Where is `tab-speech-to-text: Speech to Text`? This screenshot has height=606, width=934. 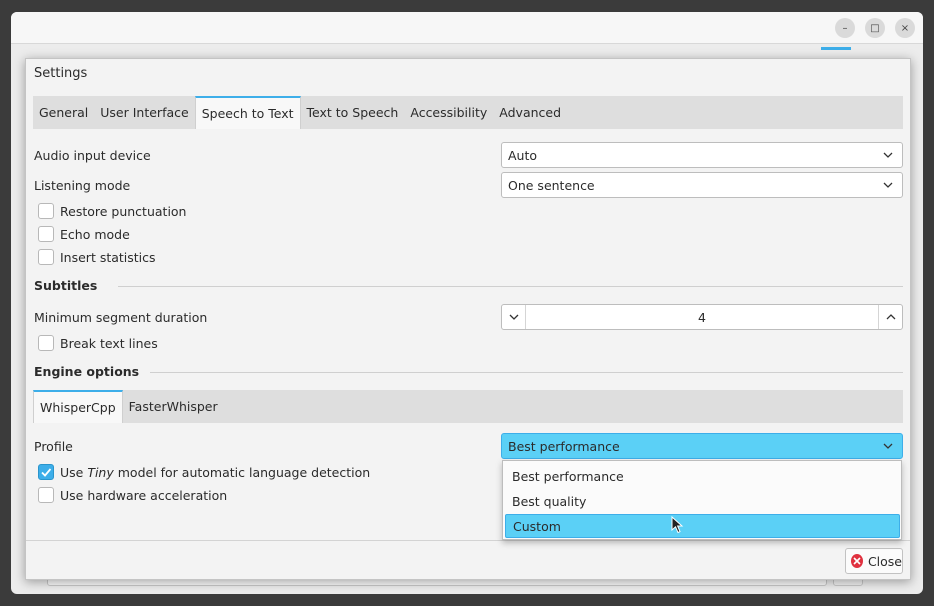 tab-speech-to-text: Speech to Text is located at coordinates (247, 112).